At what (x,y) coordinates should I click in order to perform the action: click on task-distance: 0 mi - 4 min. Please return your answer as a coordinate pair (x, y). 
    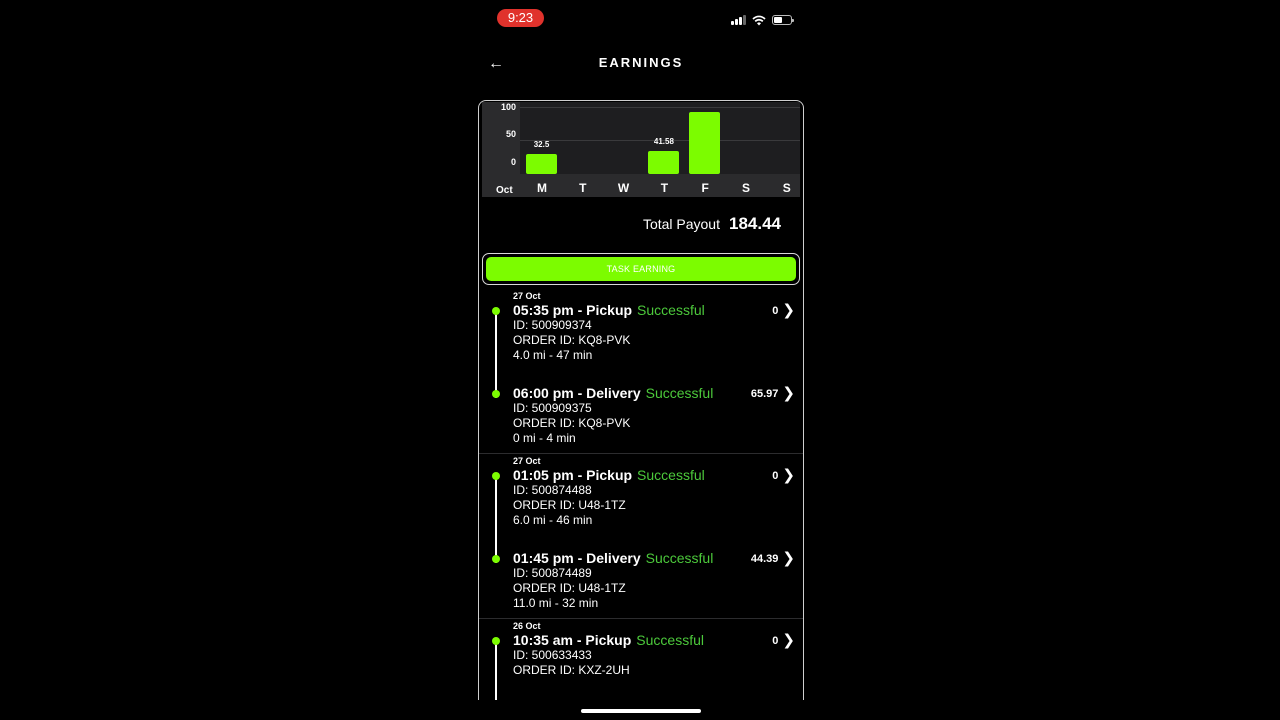
    Looking at the image, I should click on (544, 438).